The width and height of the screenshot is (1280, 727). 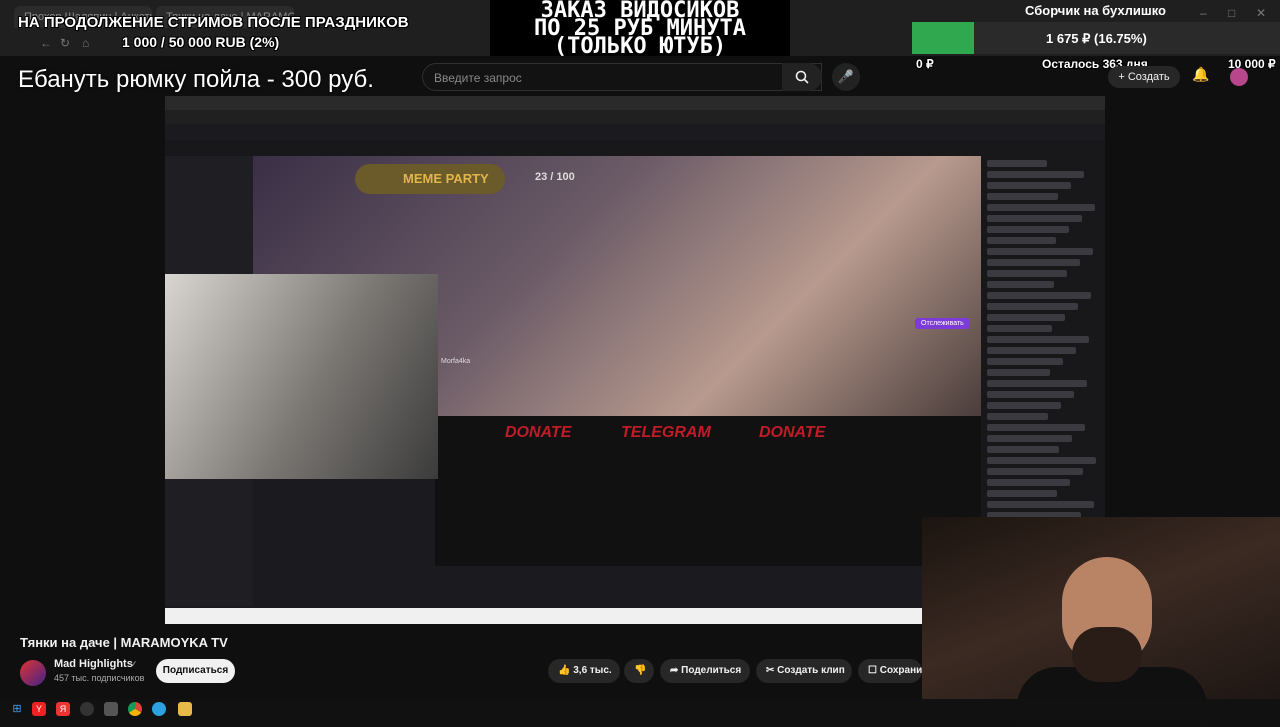 I want to click on share-label: Поделиться, so click(x=711, y=670).